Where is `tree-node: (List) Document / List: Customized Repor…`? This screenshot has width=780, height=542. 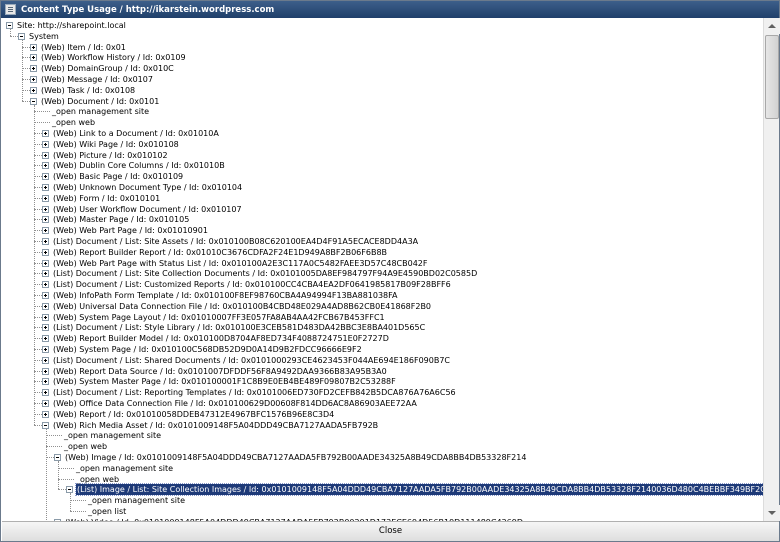
tree-node: (List) Document / List: Customized Repor… is located at coordinates (382, 284).